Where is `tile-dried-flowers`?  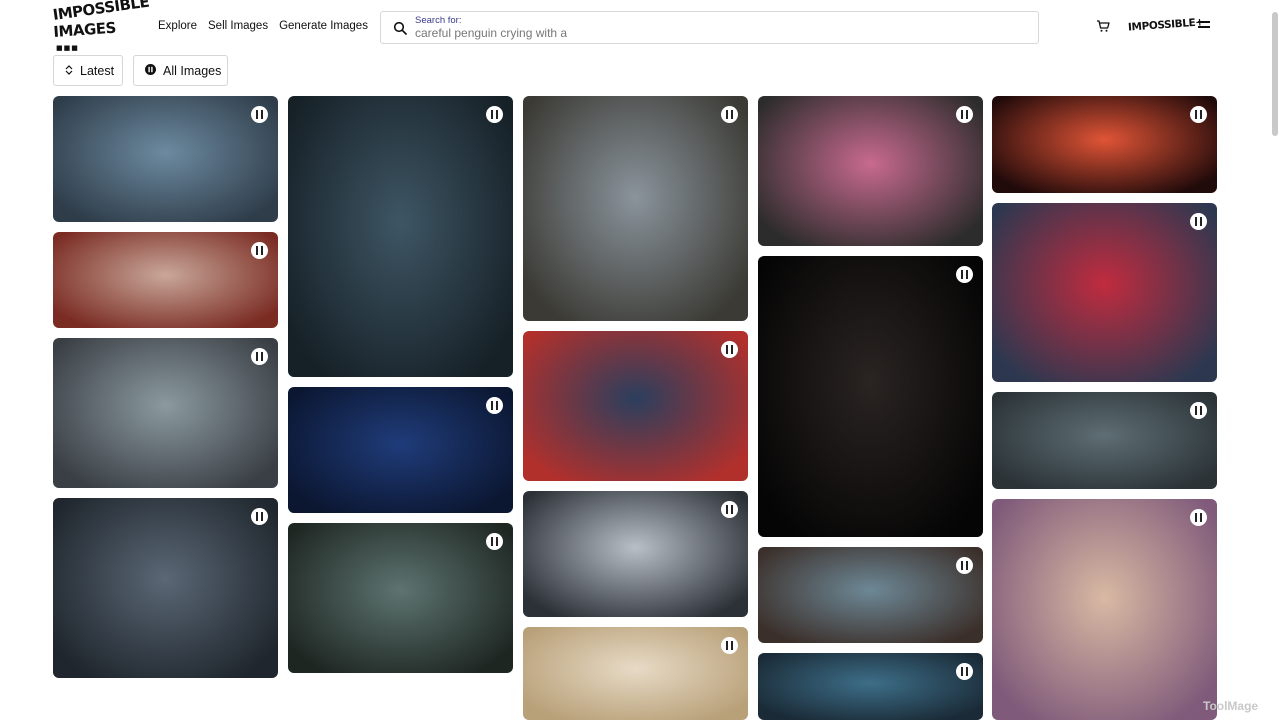 tile-dried-flowers is located at coordinates (635, 673).